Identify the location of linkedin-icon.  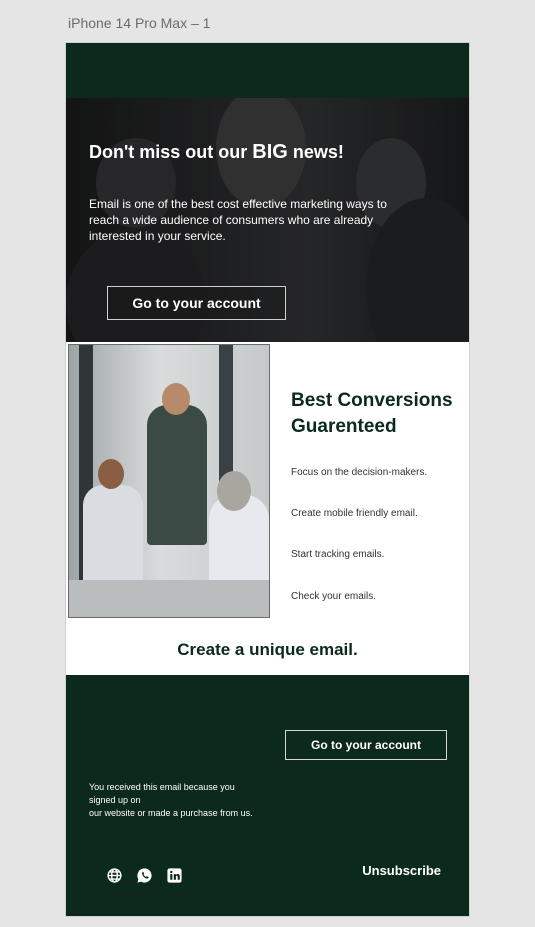
(174, 875).